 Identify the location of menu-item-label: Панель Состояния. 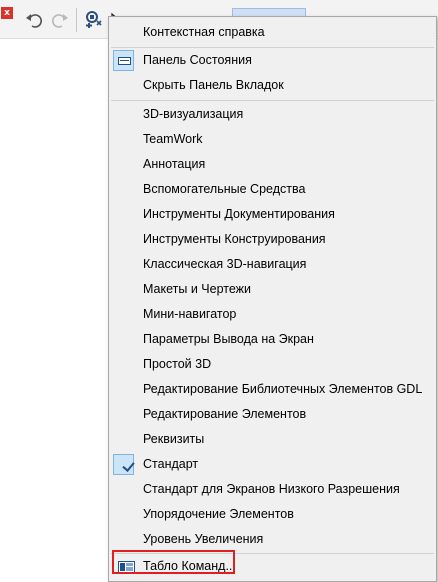
(197, 60).